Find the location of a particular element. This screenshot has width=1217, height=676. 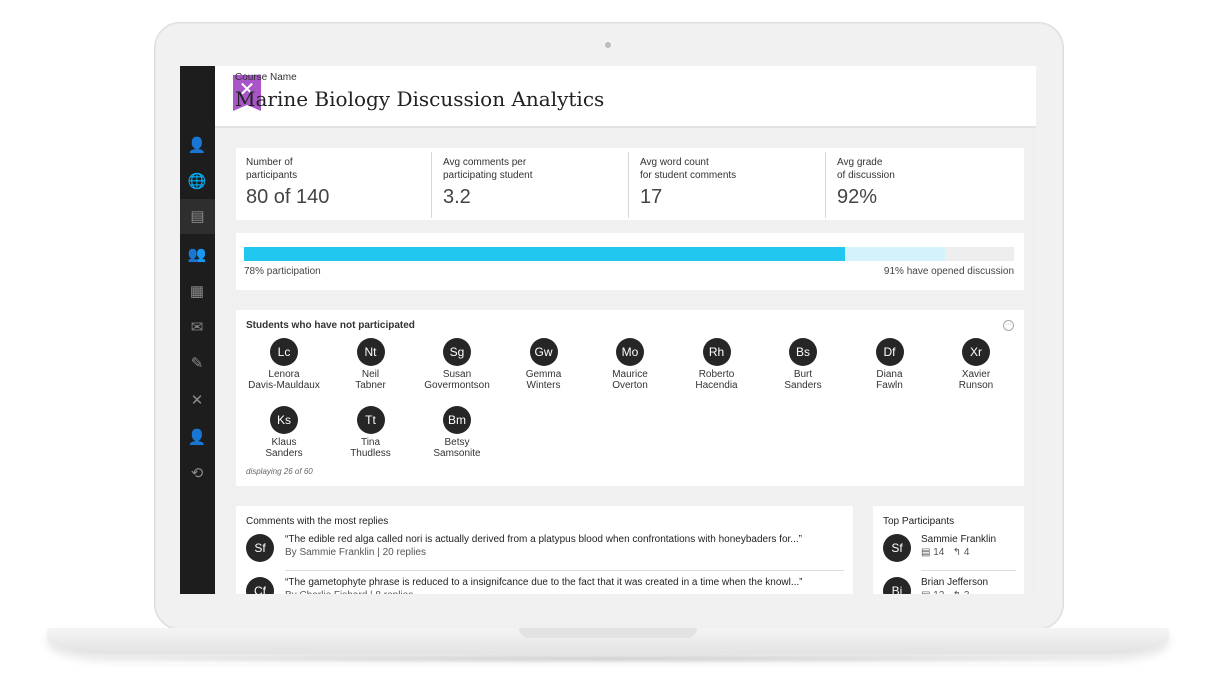

participant-stats: ▤ 14 ↰ 4 is located at coordinates (945, 552).